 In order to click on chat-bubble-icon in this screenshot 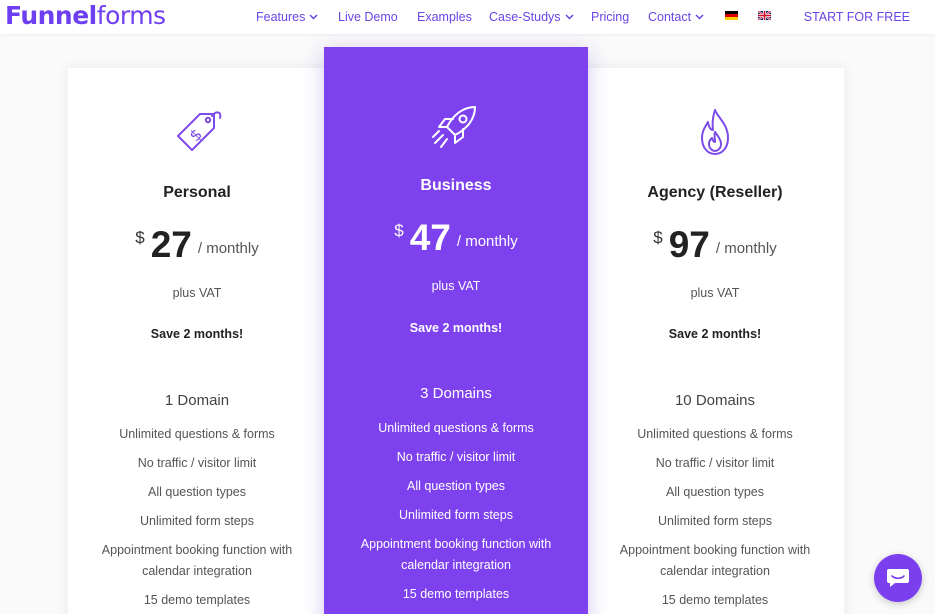, I will do `click(898, 578)`.